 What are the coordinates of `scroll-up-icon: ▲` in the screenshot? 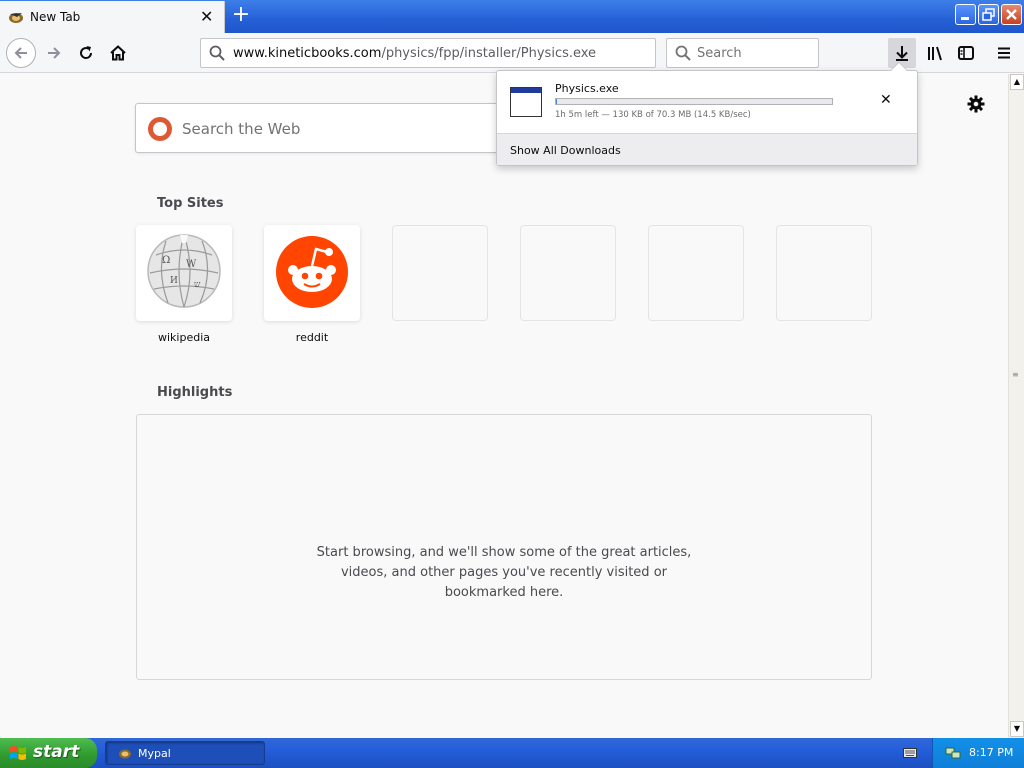 It's located at (1017, 82).